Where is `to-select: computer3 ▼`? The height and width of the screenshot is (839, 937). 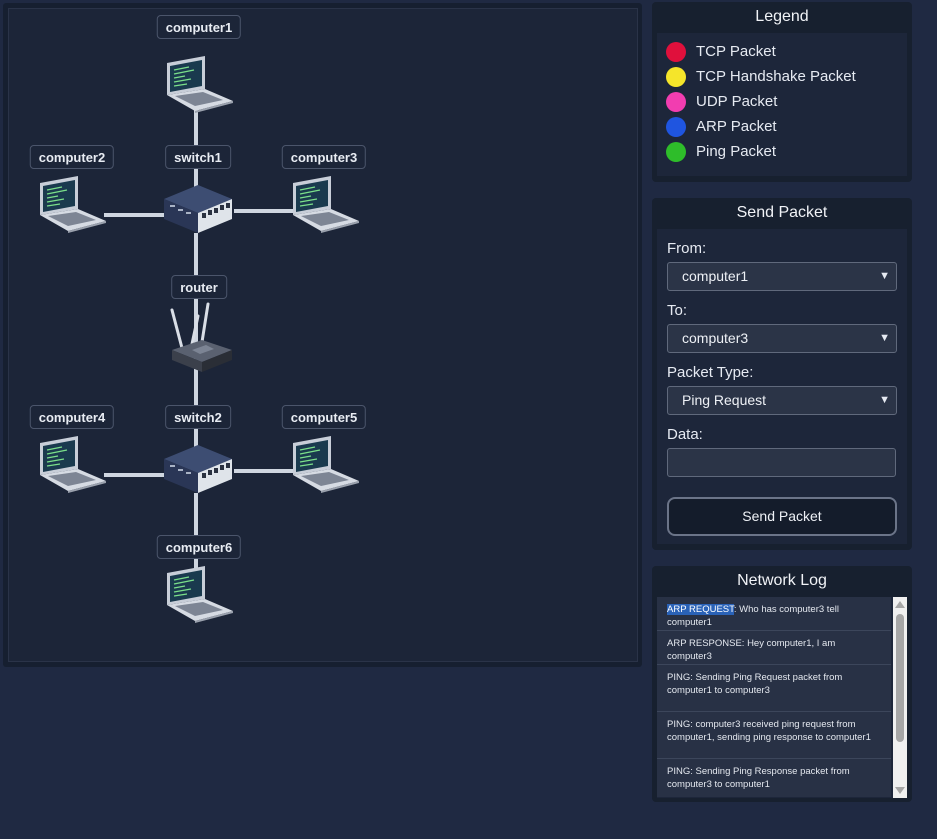 to-select: computer3 ▼ is located at coordinates (782, 338).